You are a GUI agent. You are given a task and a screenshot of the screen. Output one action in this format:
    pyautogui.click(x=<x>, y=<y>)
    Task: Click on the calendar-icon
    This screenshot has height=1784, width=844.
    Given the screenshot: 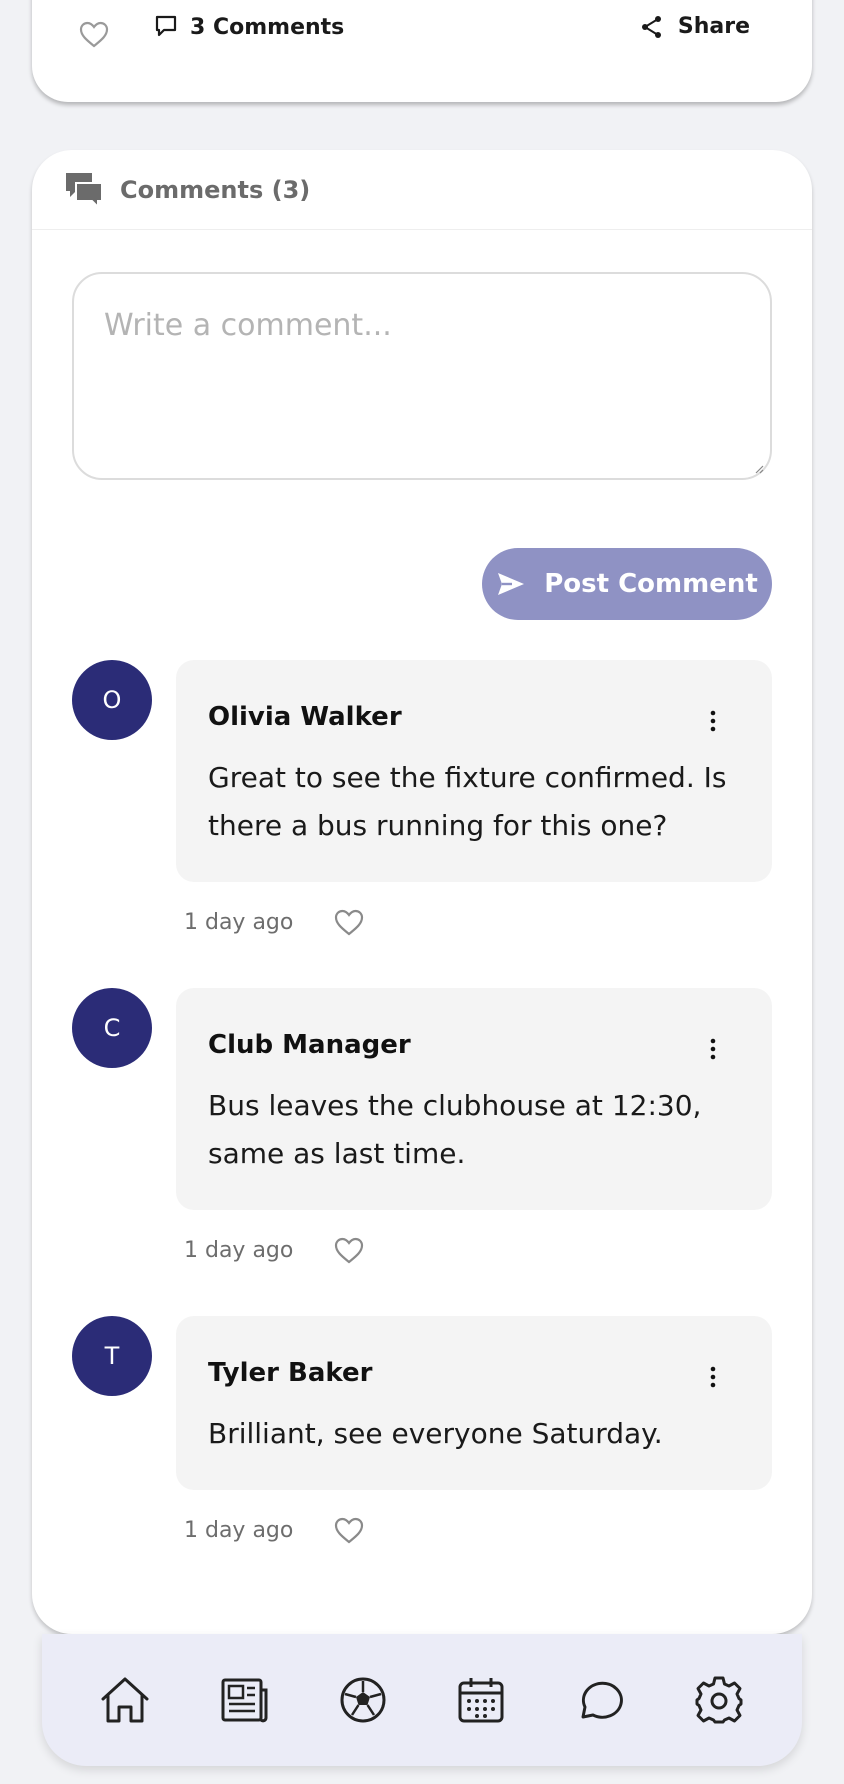 What is the action you would take?
    pyautogui.click(x=481, y=1700)
    